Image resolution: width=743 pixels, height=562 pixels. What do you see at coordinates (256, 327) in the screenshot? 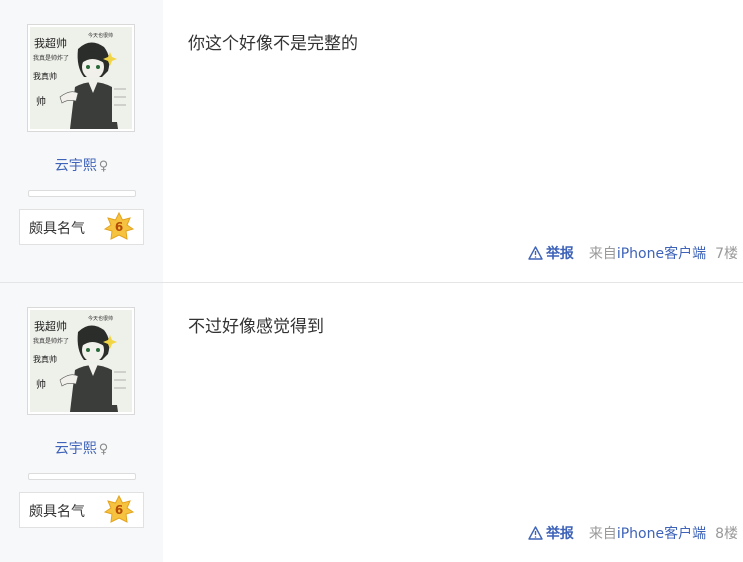
I see `post-content: 不过好像感觉得到` at bounding box center [256, 327].